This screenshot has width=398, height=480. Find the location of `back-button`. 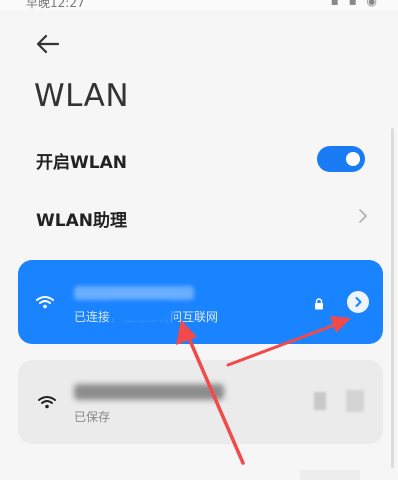

back-button is located at coordinates (48, 44).